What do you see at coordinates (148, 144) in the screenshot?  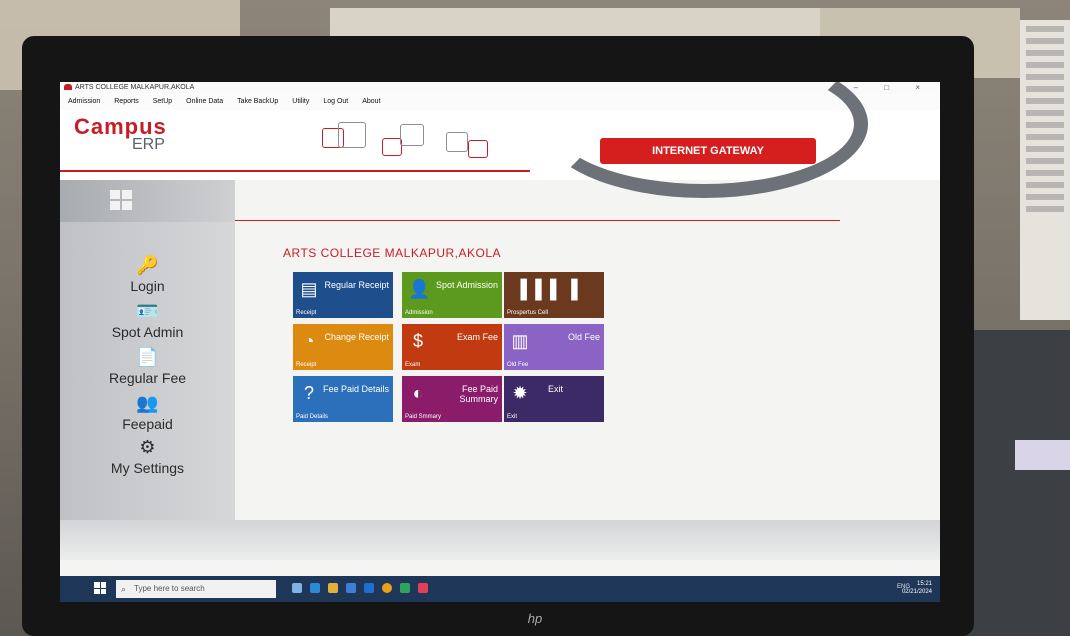 I see `logo-line2: ERP` at bounding box center [148, 144].